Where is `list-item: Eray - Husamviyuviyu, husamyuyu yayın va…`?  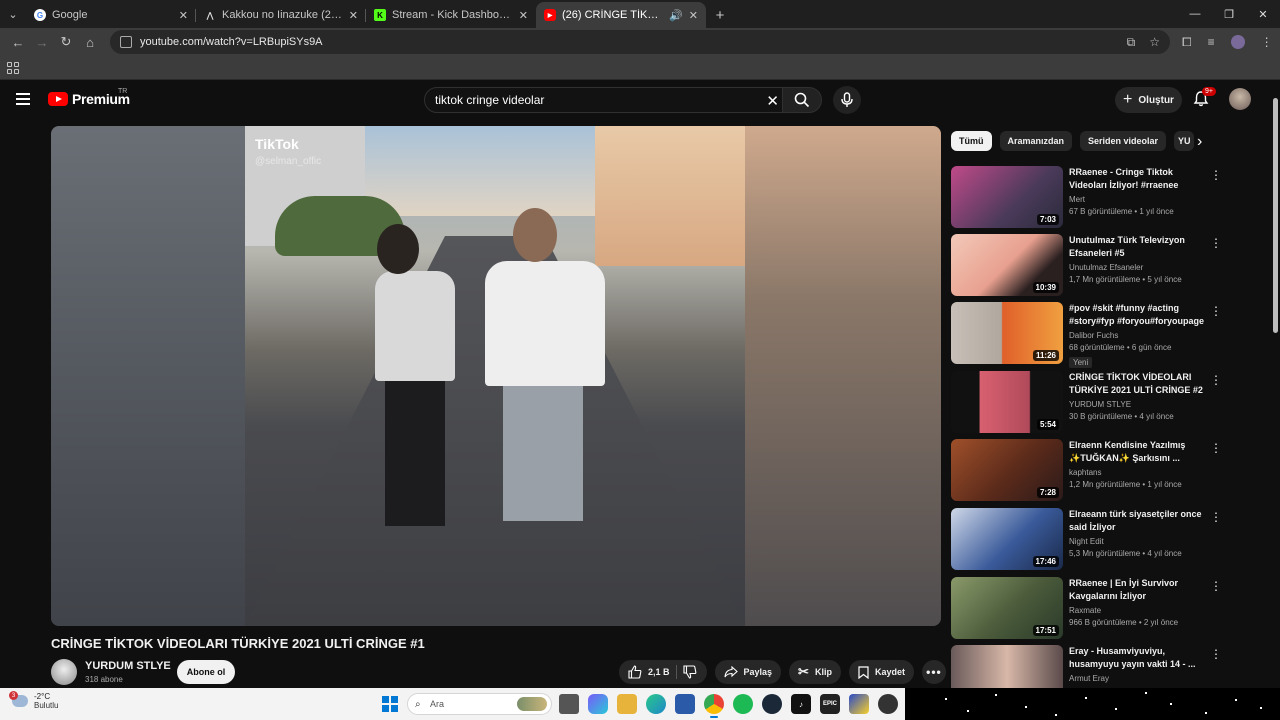
list-item: Eray - Husamviyuviyu, husamyuyu yayın va… is located at coordinates (1086, 666).